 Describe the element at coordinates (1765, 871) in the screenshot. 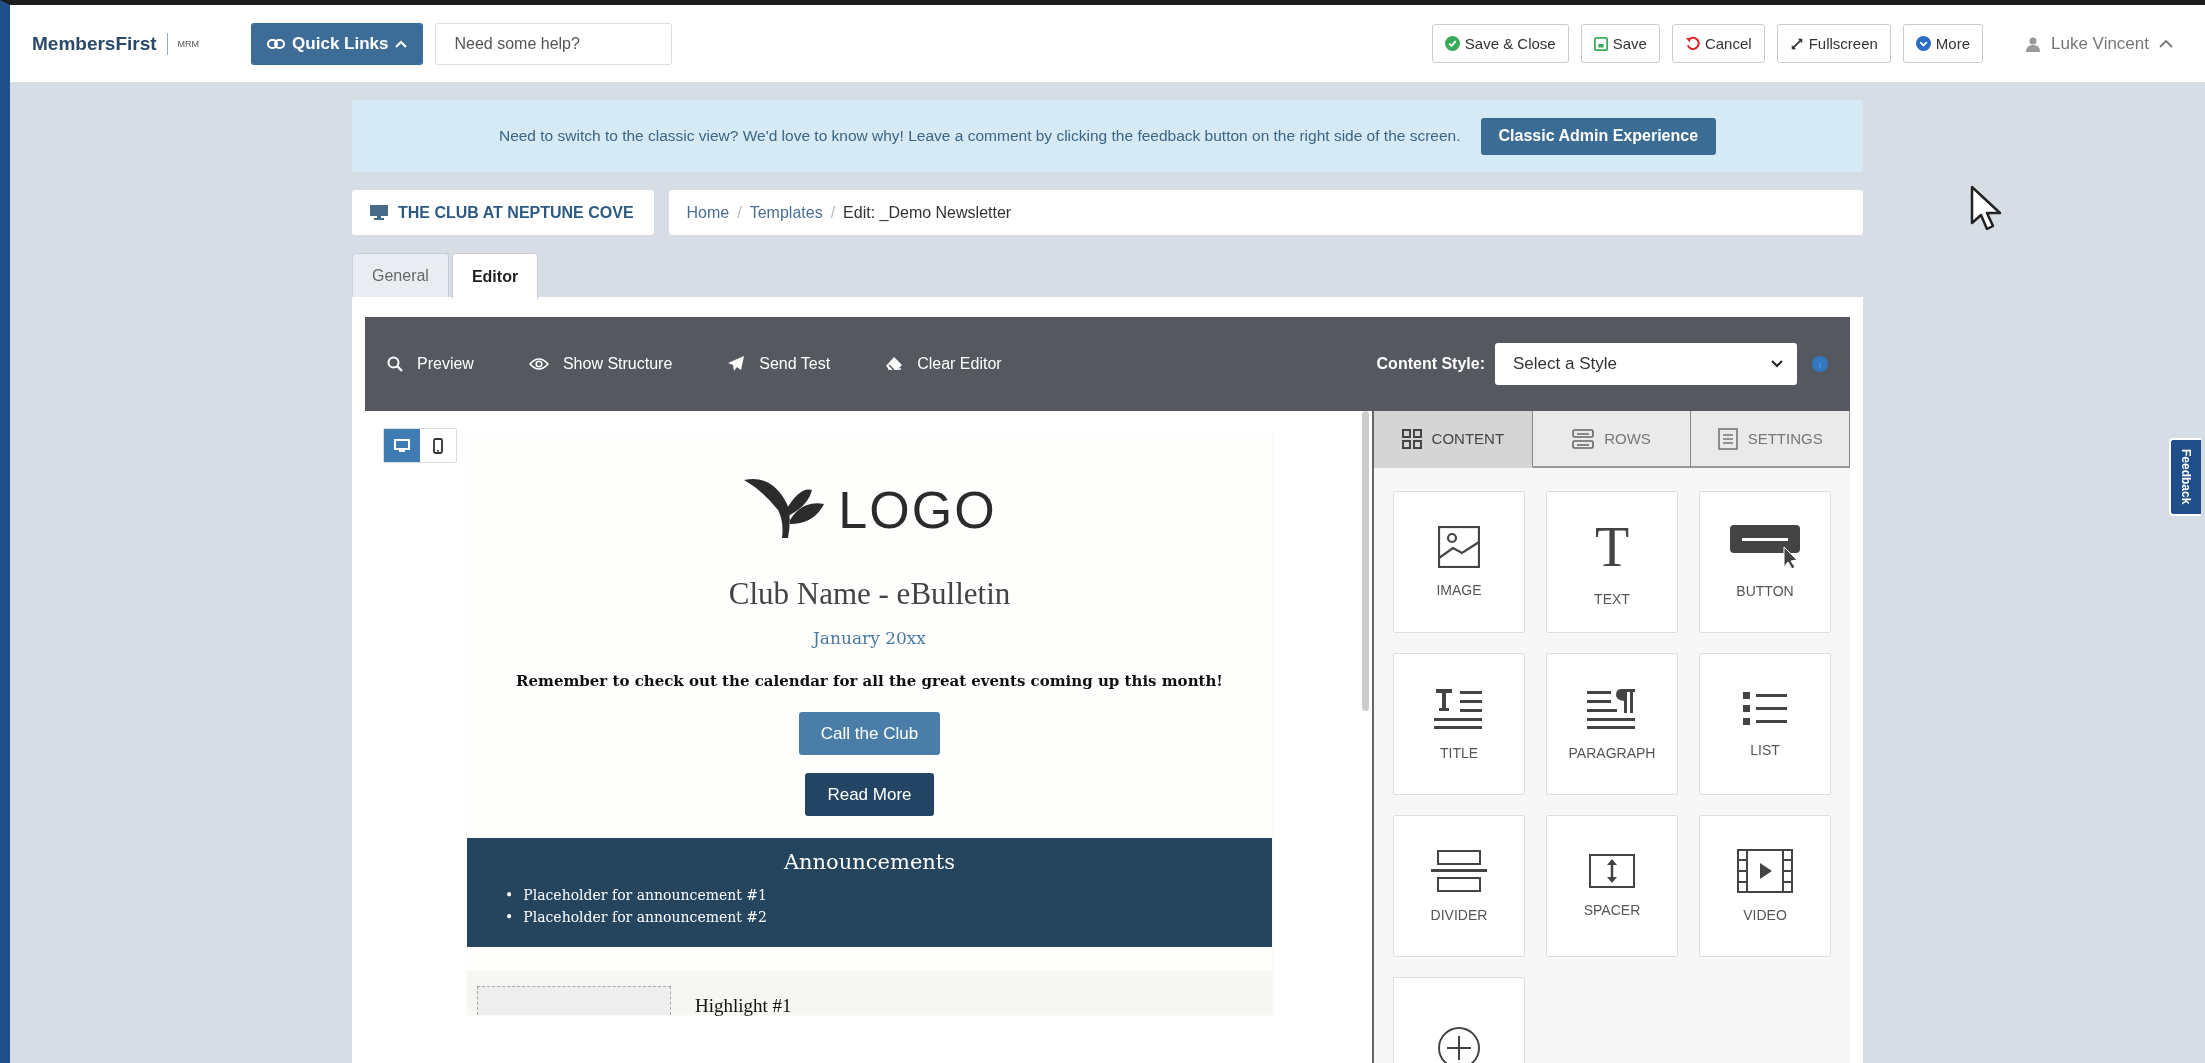

I see `film-icon` at that location.